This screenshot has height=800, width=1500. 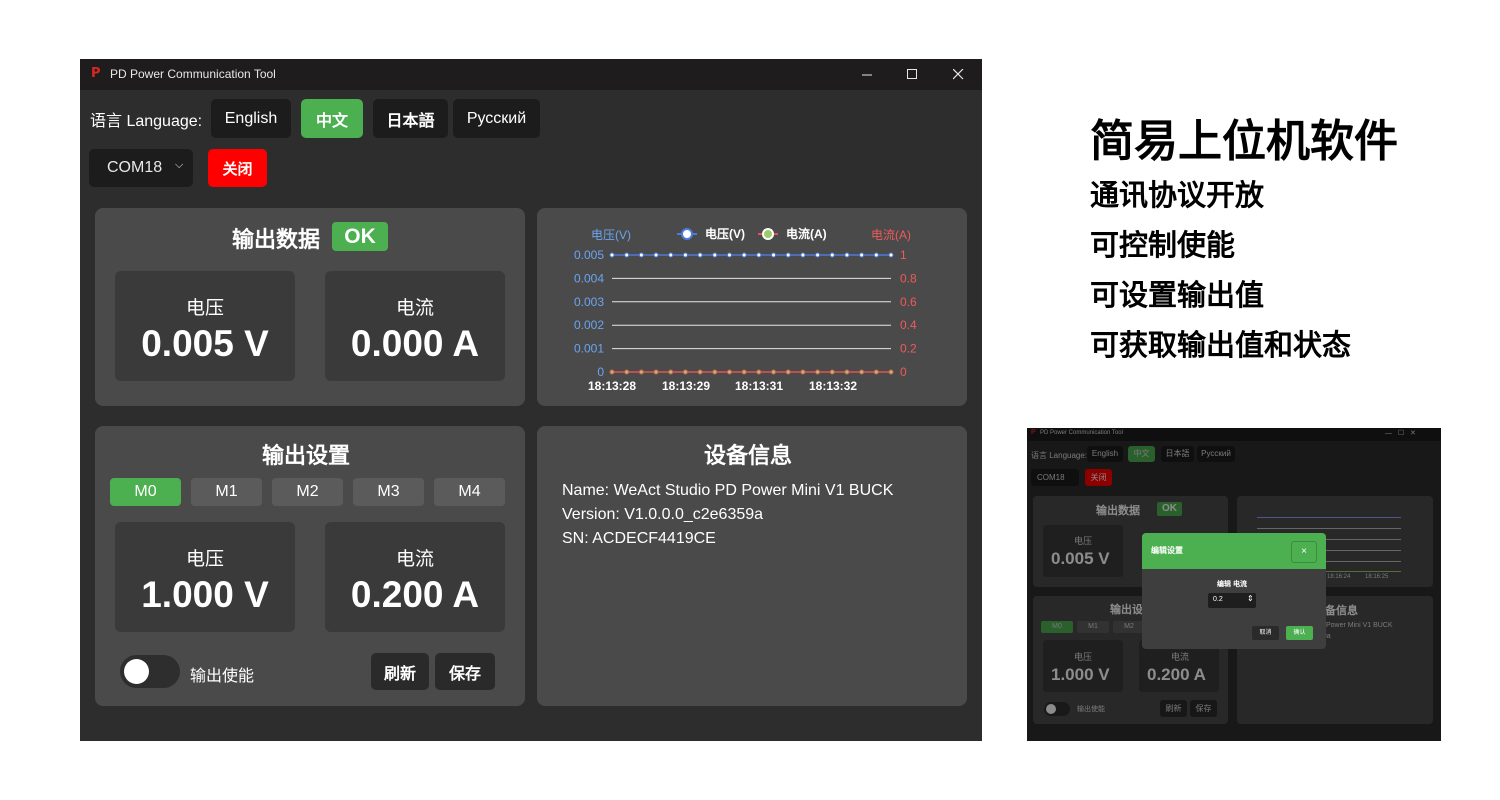 What do you see at coordinates (388, 492) in the screenshot?
I see `mode-button-m3: M3` at bounding box center [388, 492].